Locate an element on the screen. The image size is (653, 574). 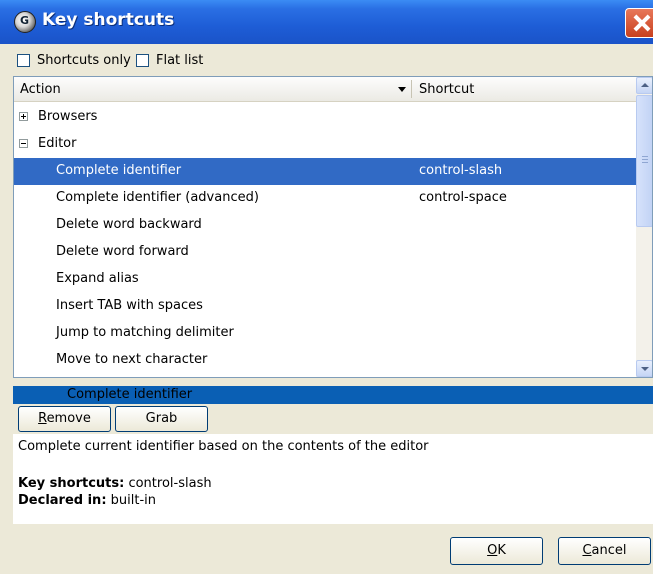
close-icon is located at coordinates (639, 23).